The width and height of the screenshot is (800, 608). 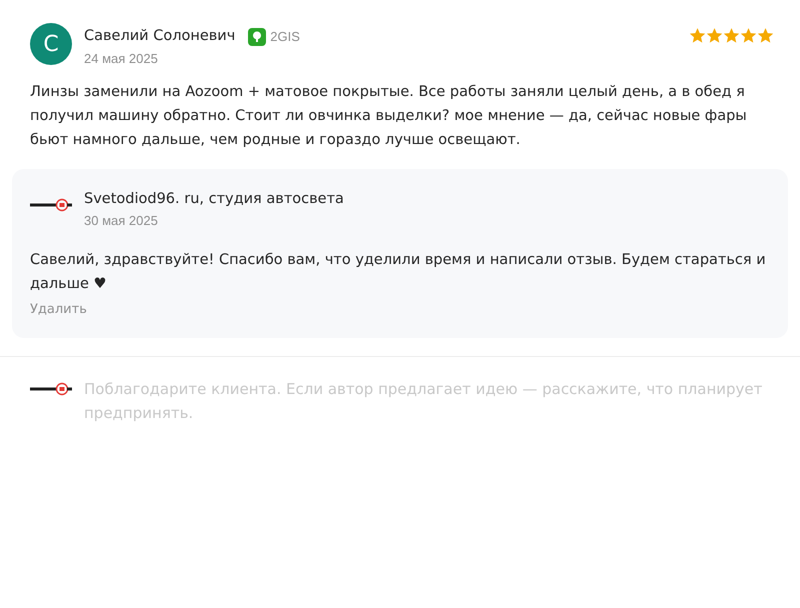 What do you see at coordinates (51, 44) in the screenshot?
I see `avatar: С` at bounding box center [51, 44].